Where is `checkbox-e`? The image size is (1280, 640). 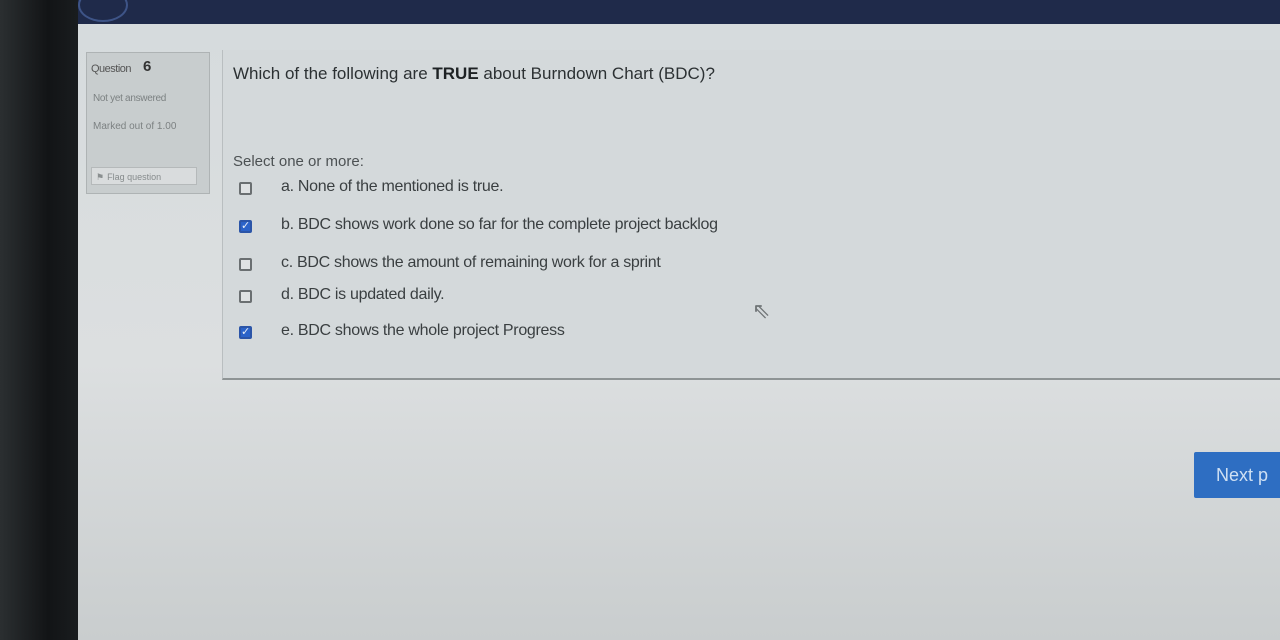
checkbox-e is located at coordinates (245, 332).